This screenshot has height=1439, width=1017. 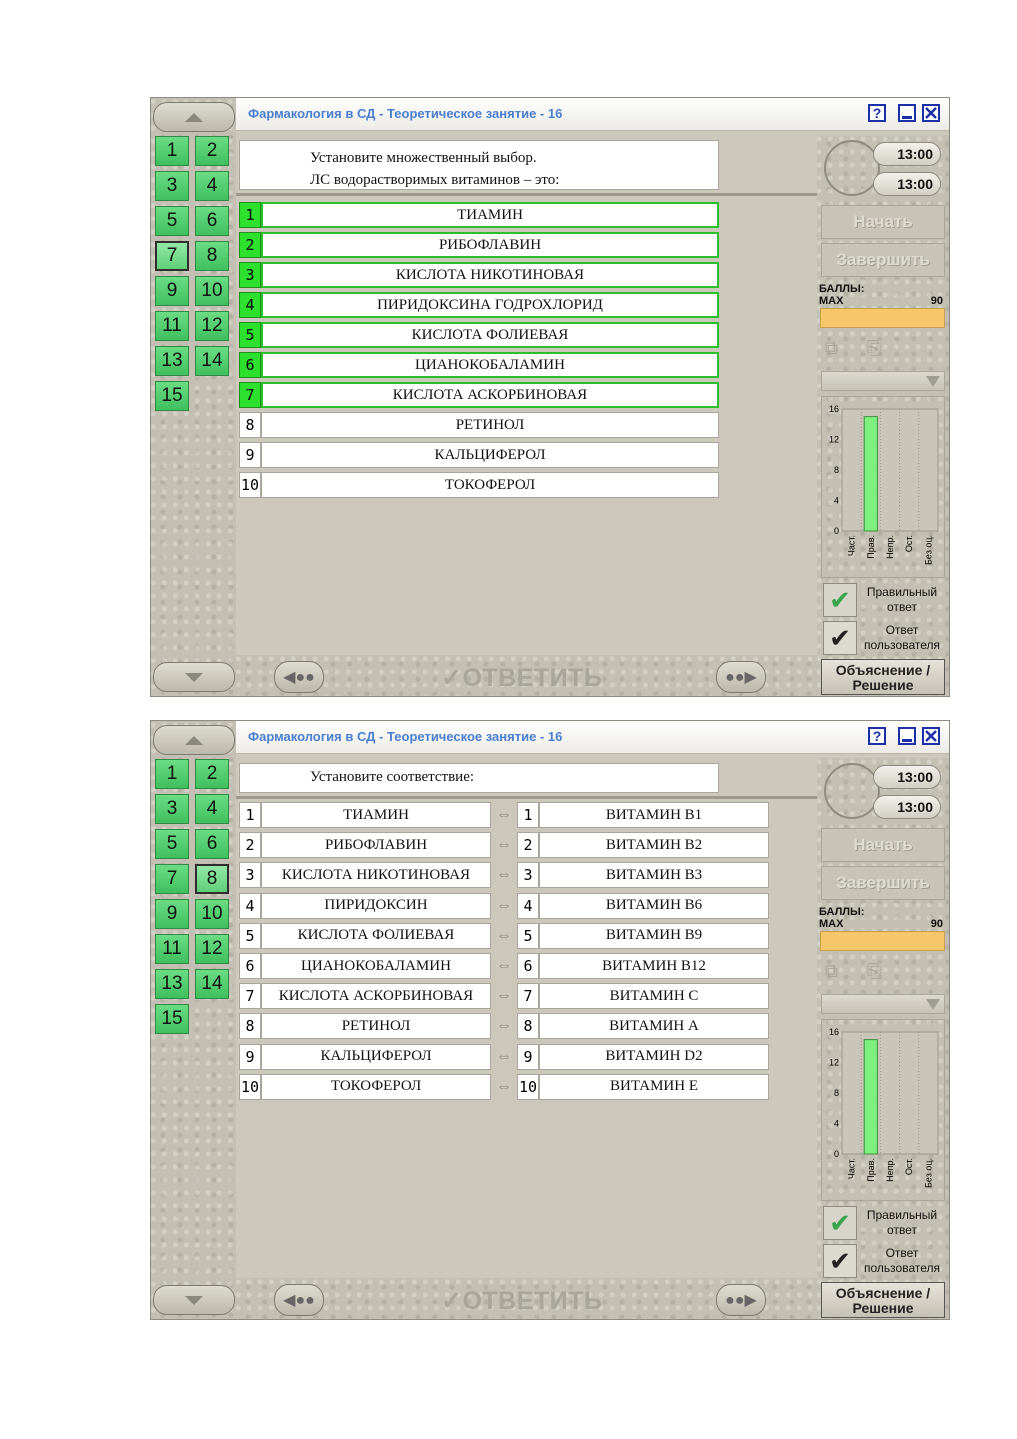 What do you see at coordinates (376, 845) in the screenshot?
I see `left-item: РИБОФЛАВИН` at bounding box center [376, 845].